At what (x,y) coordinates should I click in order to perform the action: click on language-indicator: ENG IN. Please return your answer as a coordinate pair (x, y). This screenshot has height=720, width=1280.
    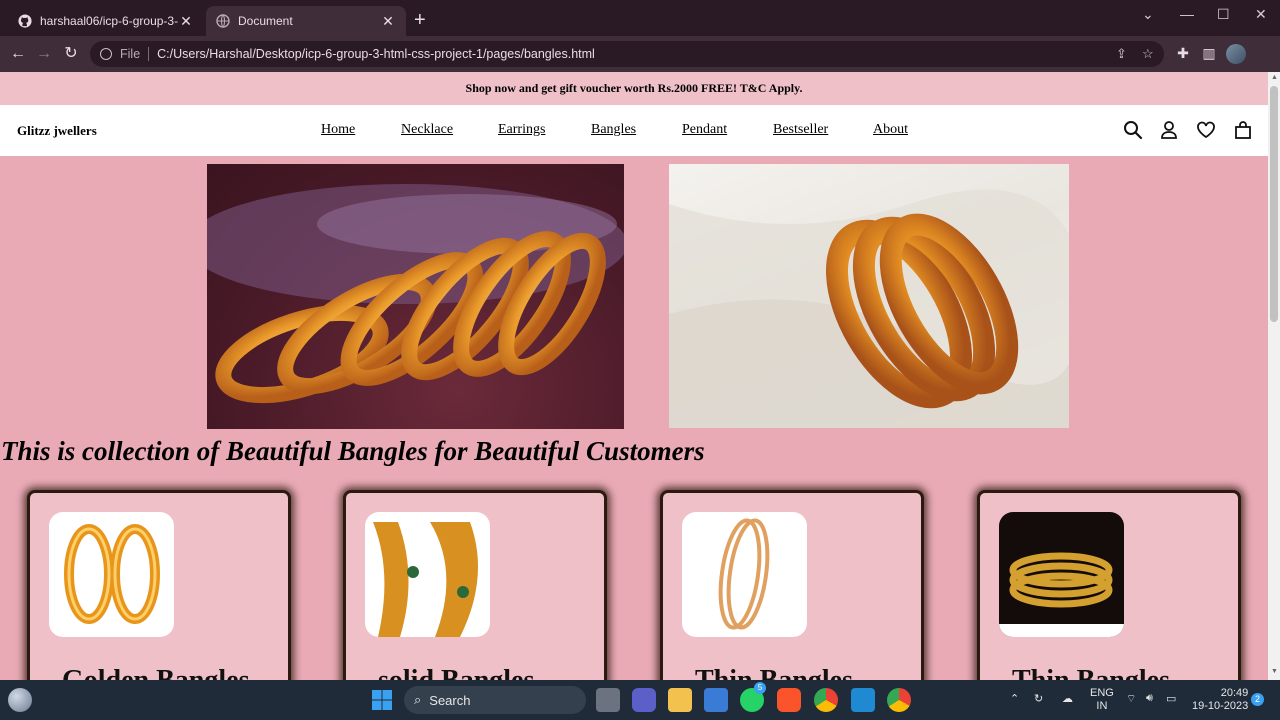
    Looking at the image, I should click on (1102, 700).